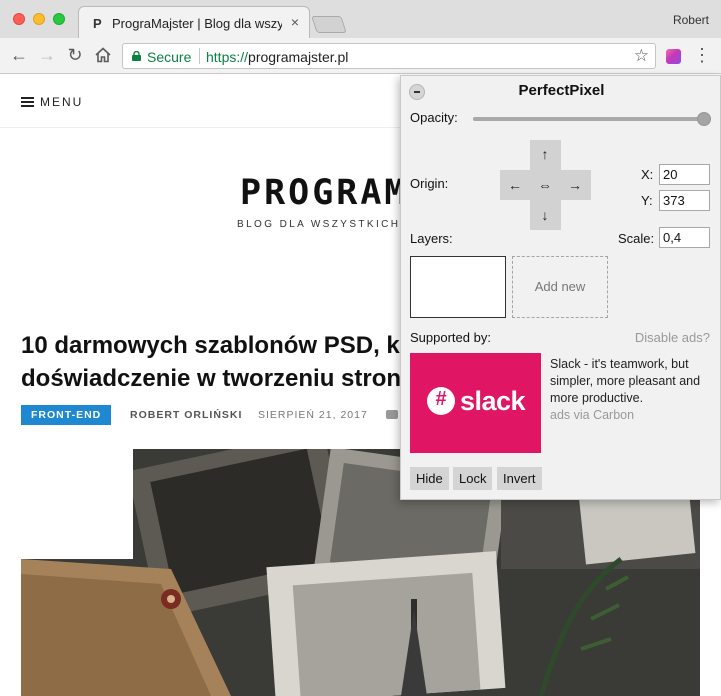  I want to click on url-host: programajster.pl, so click(298, 57).